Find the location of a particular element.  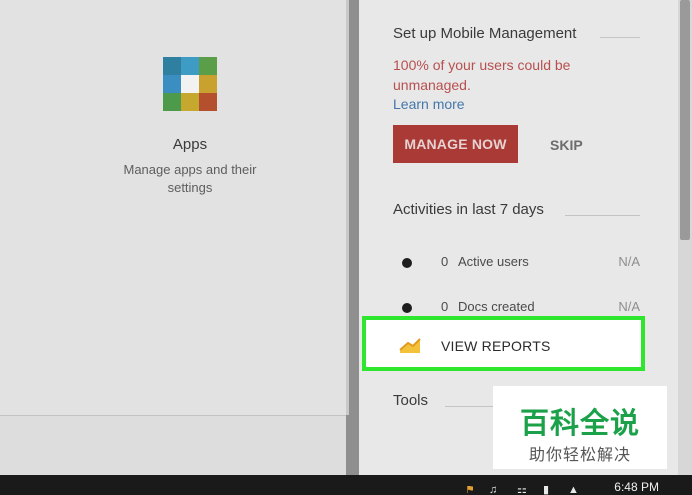

view-reports-button: VIEW REPORTS is located at coordinates (503, 343).